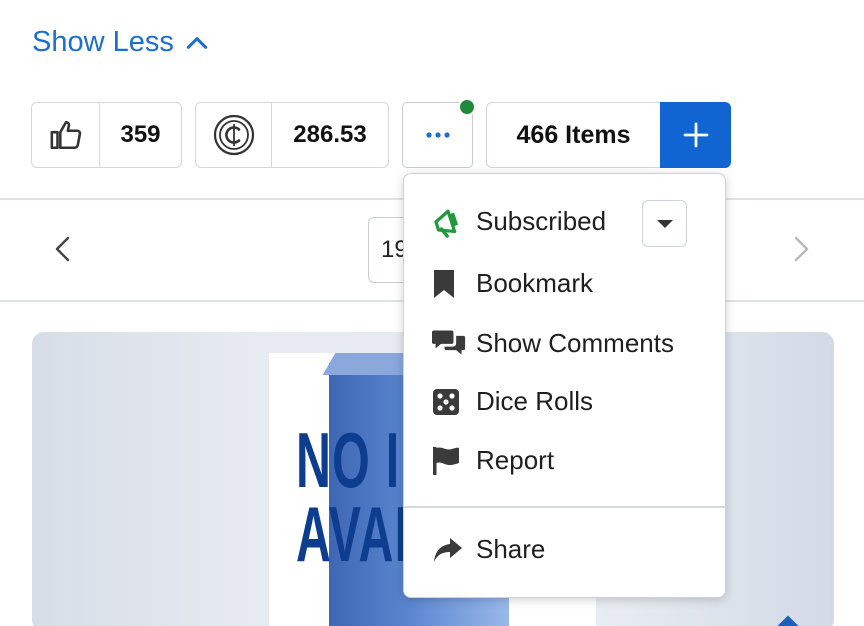 This screenshot has width=864, height=626. I want to click on coins-button: 286.53, so click(292, 135).